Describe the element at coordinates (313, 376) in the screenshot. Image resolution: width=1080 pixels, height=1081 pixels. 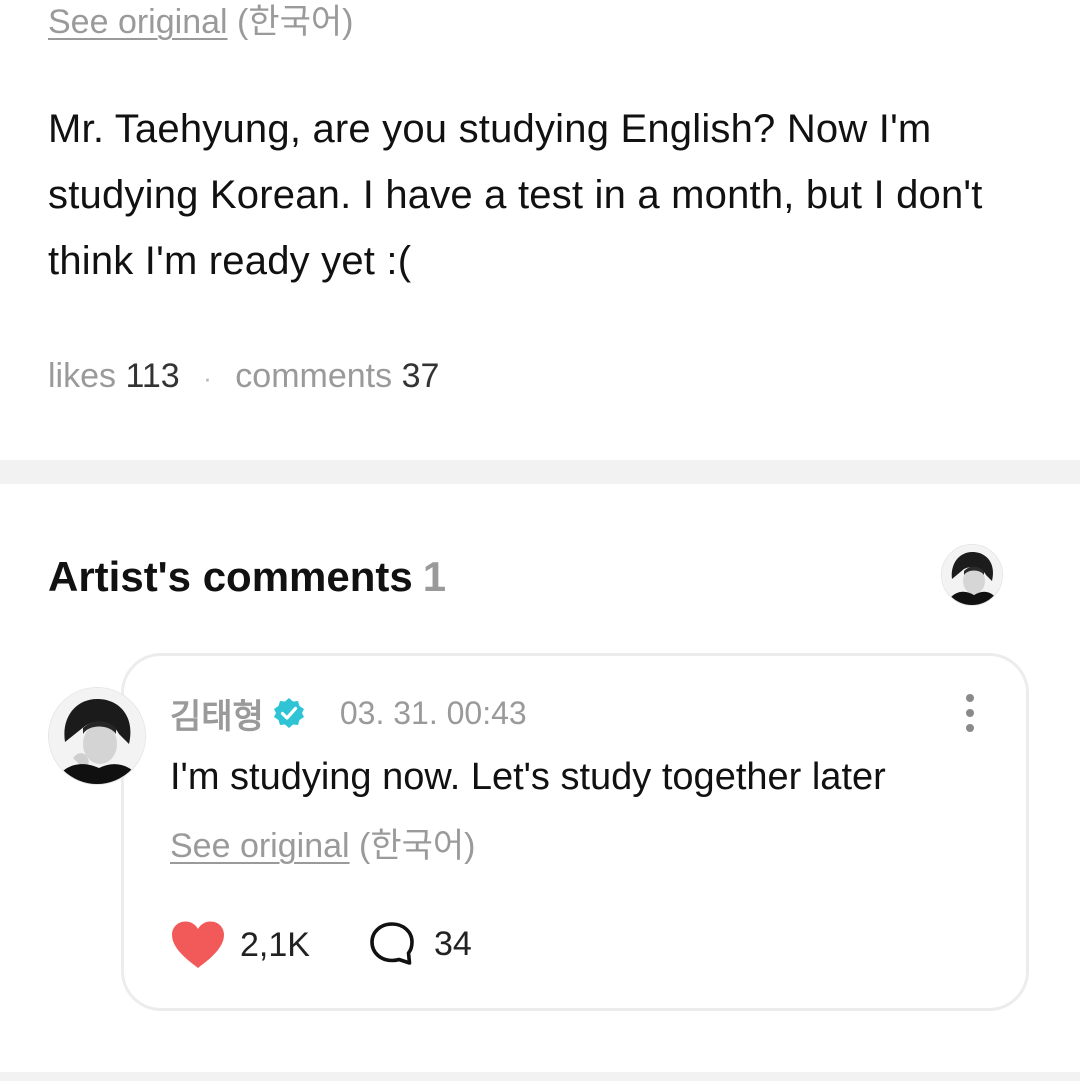
I see `comments-label: comments` at that location.